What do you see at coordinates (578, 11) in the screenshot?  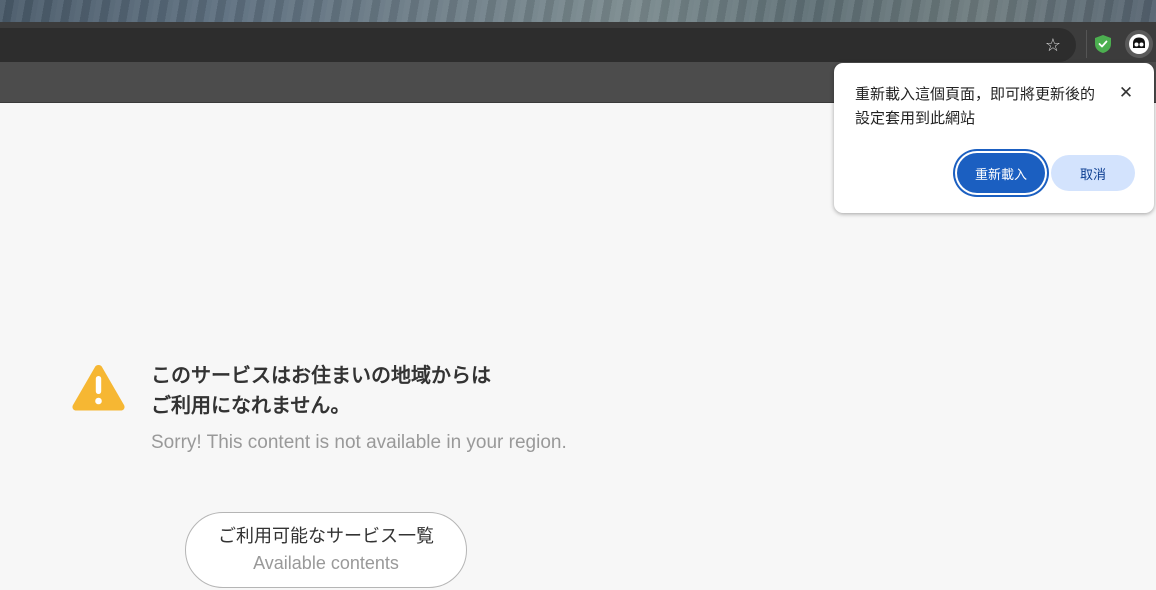 I see `browser-tab-strip` at bounding box center [578, 11].